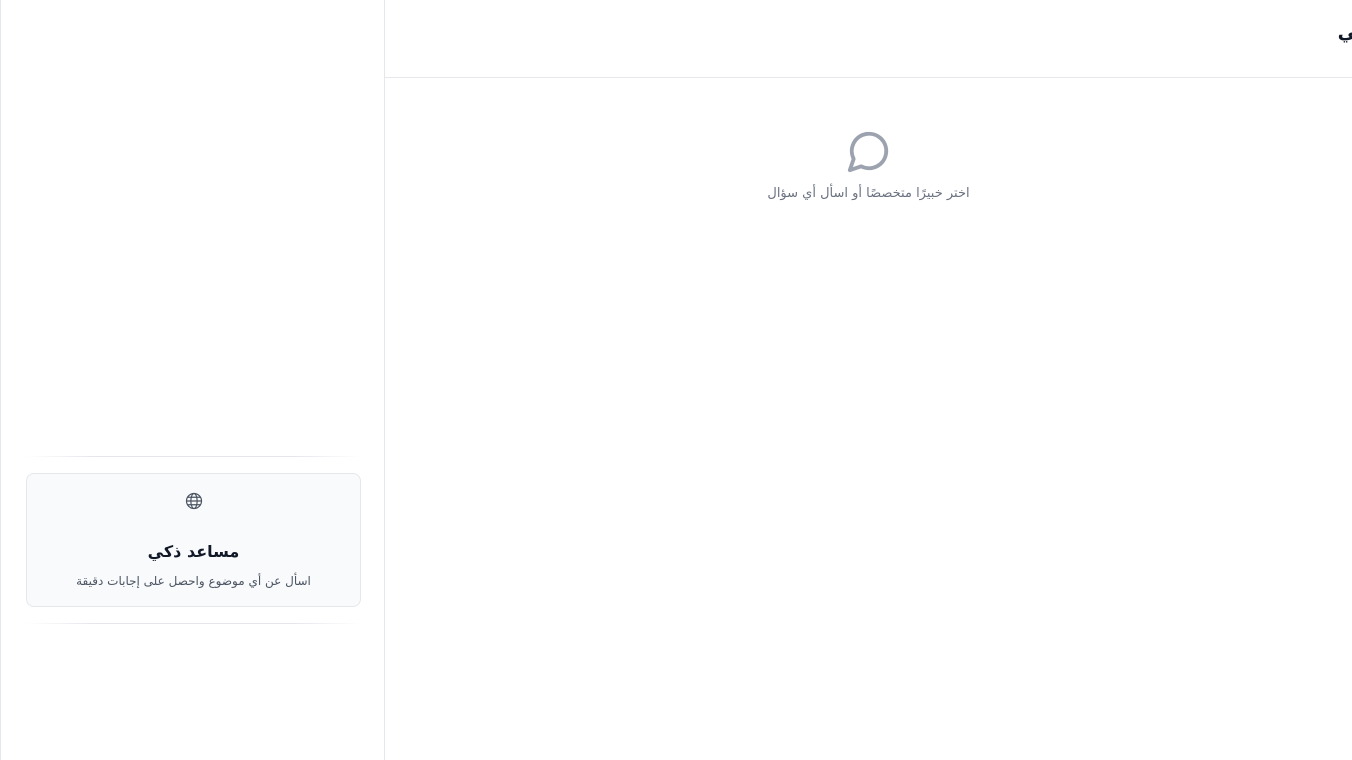  I want to click on empty-state-text: اختر خبيرًا متخصصًا أو اسأل أي سؤال, so click(868, 193).